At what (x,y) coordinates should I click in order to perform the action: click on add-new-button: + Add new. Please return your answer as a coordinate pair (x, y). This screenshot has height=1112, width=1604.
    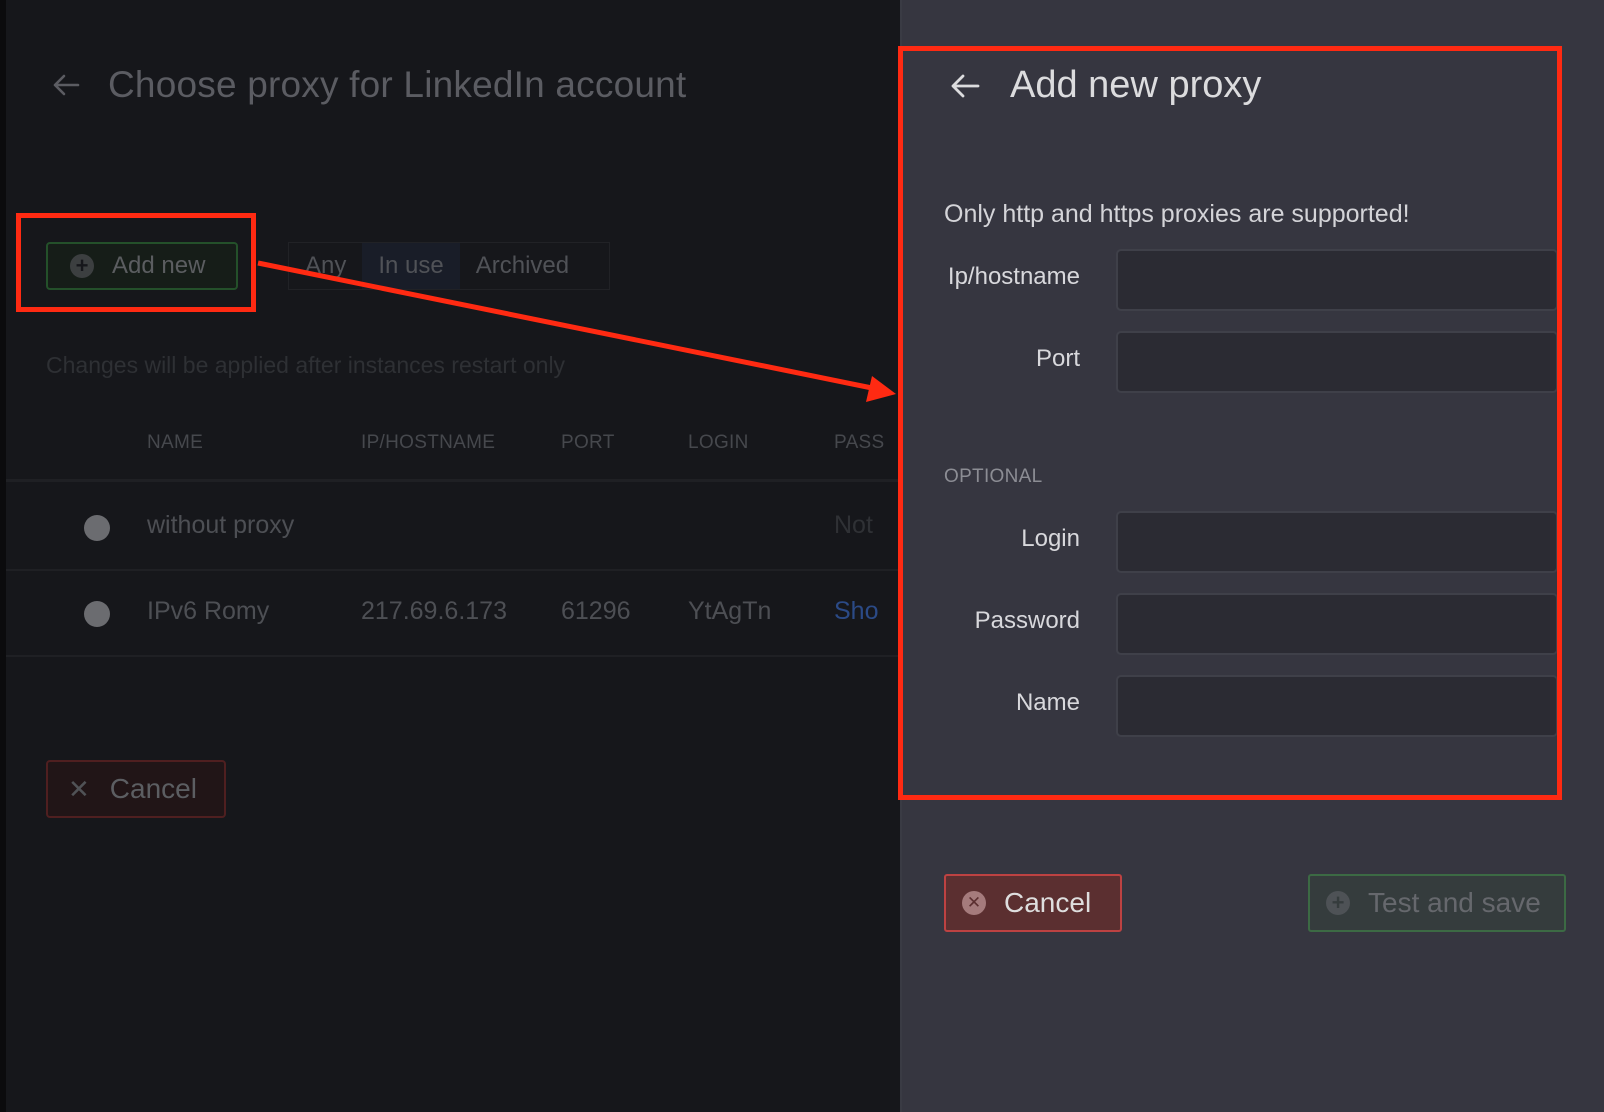
    Looking at the image, I should click on (142, 266).